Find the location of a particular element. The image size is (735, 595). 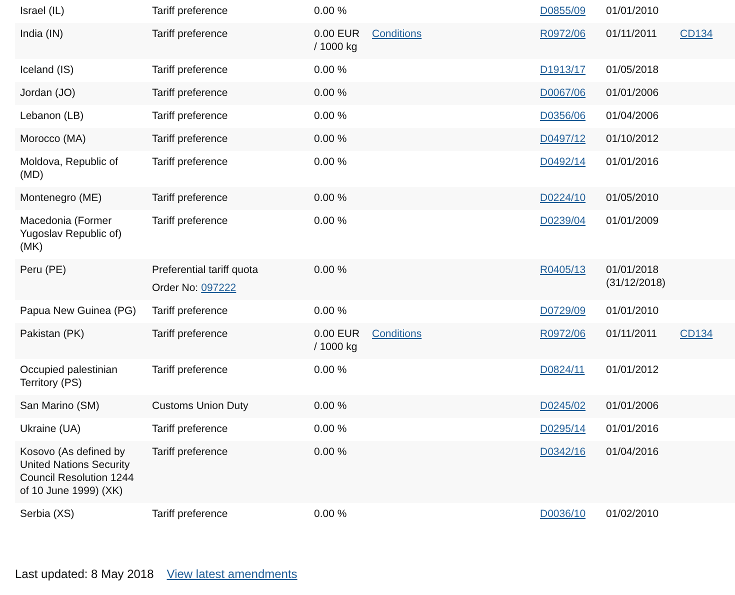

country-cell: Peru (PE) is located at coordinates (43, 270).